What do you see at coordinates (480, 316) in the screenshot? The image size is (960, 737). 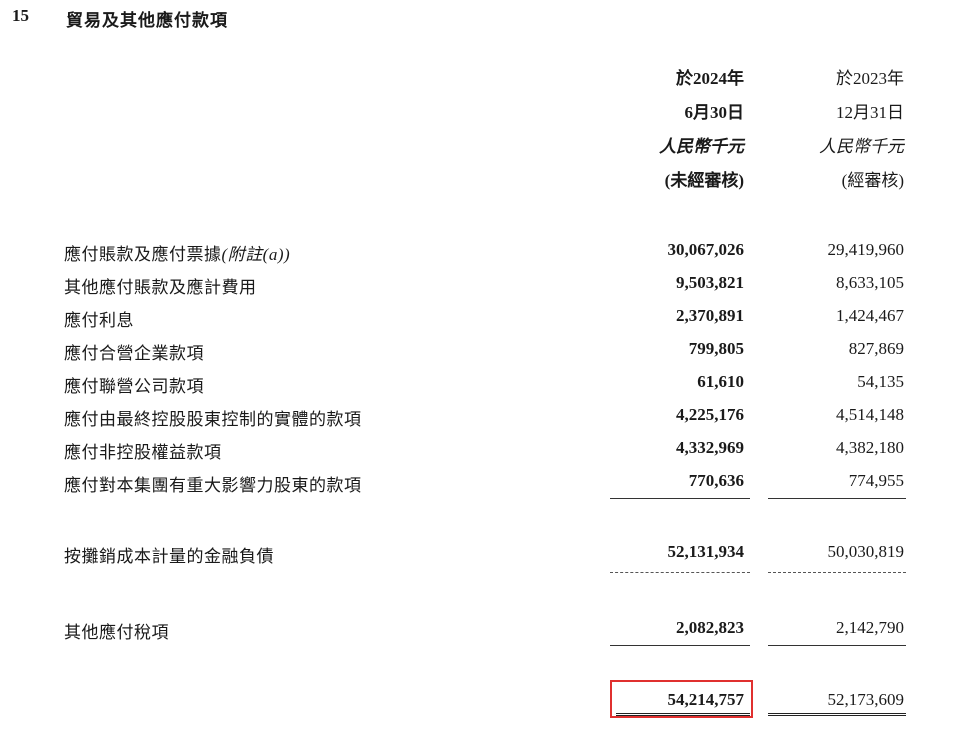 I see `table-row: 應付利息 2,370,891 1,424,467` at bounding box center [480, 316].